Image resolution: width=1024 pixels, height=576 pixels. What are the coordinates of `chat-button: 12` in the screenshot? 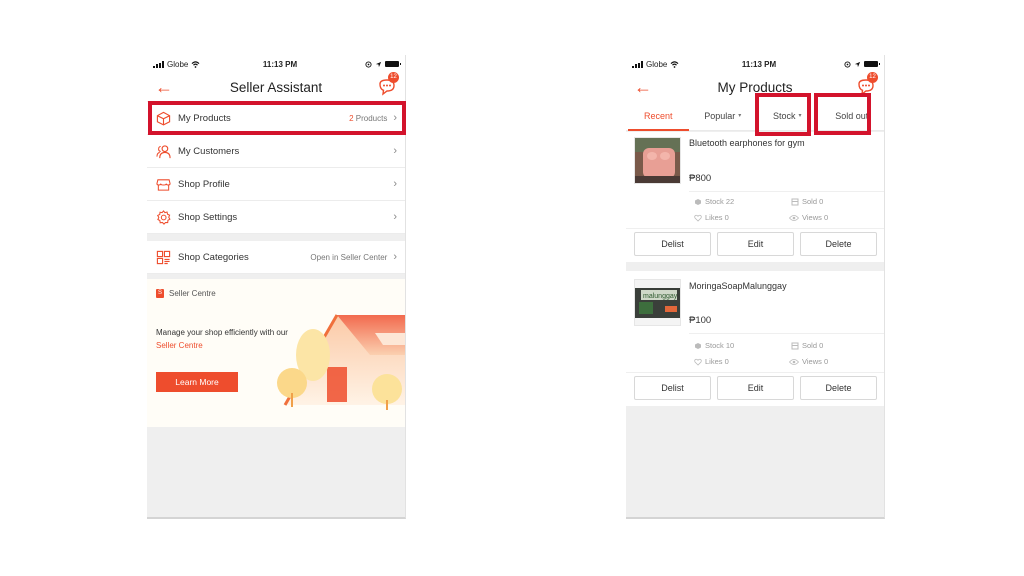 It's located at (388, 84).